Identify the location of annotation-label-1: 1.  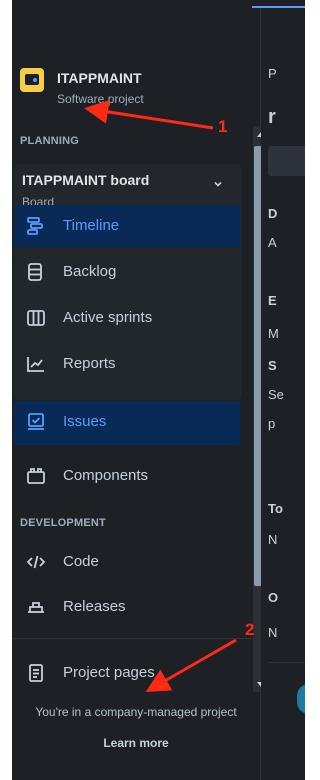
(223, 126).